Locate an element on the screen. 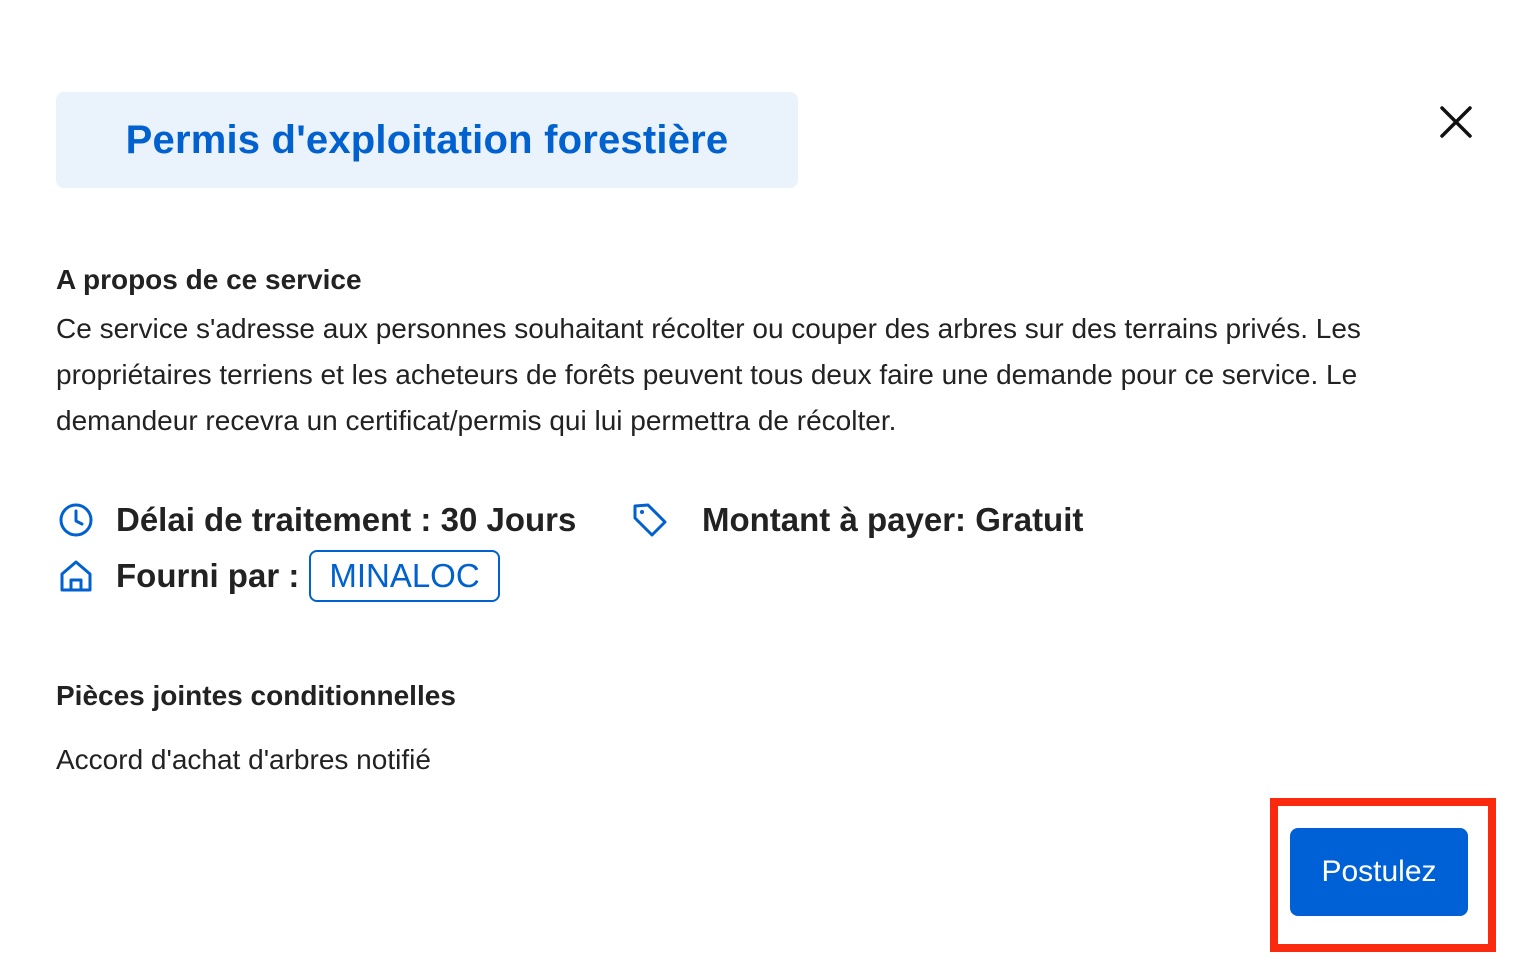  clock-icon is located at coordinates (76, 520).